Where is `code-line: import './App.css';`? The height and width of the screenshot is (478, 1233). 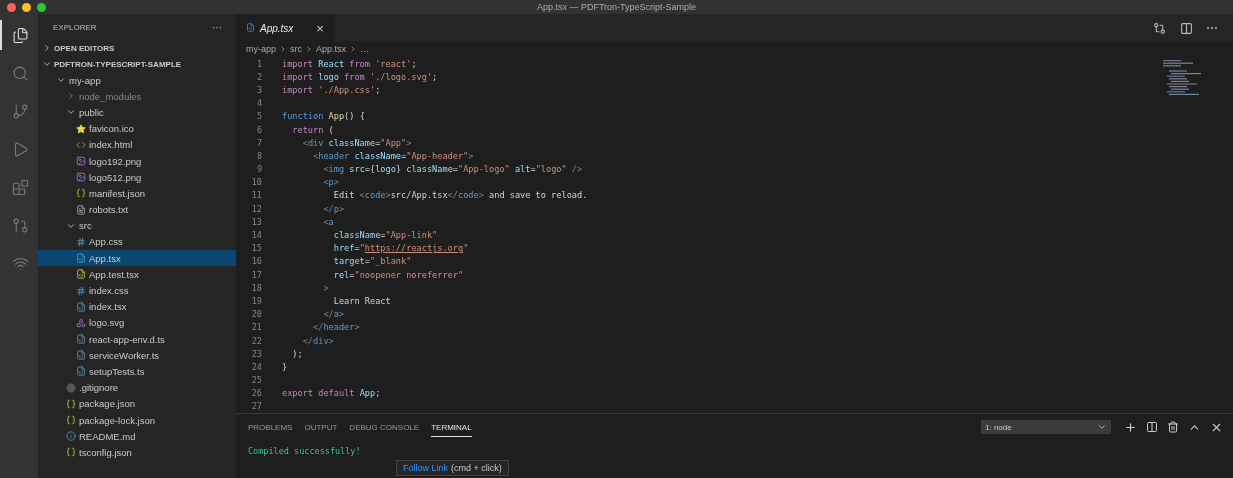 code-line: import './App.css'; is located at coordinates (331, 89).